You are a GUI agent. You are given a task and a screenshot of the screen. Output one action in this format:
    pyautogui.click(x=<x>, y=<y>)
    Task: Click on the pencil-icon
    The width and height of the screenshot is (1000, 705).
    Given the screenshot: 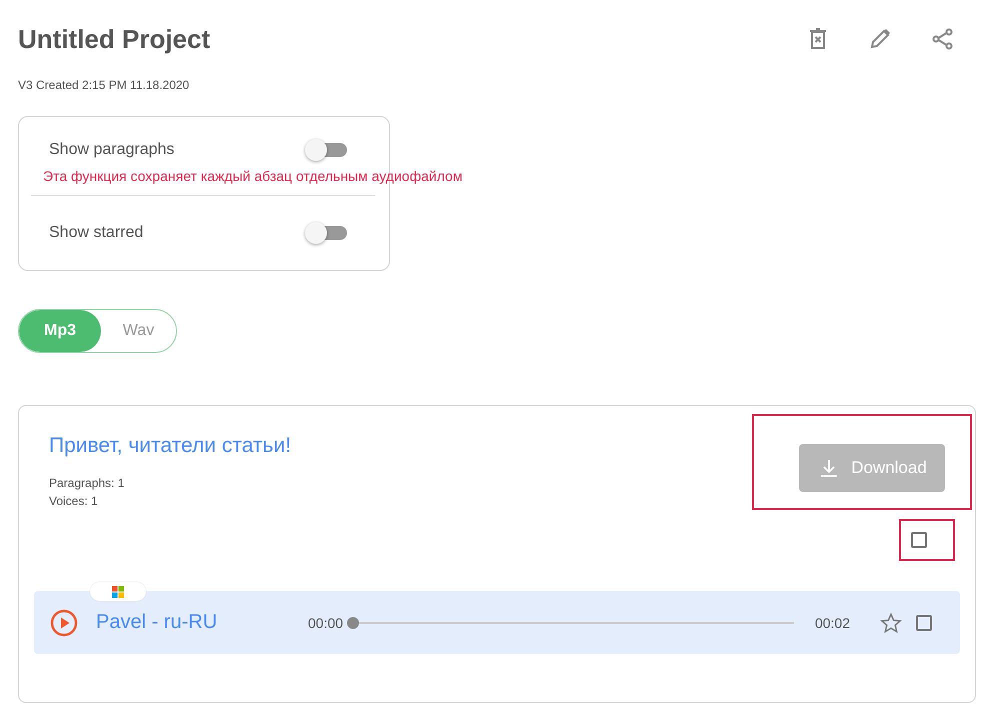 What is the action you would take?
    pyautogui.click(x=880, y=39)
    